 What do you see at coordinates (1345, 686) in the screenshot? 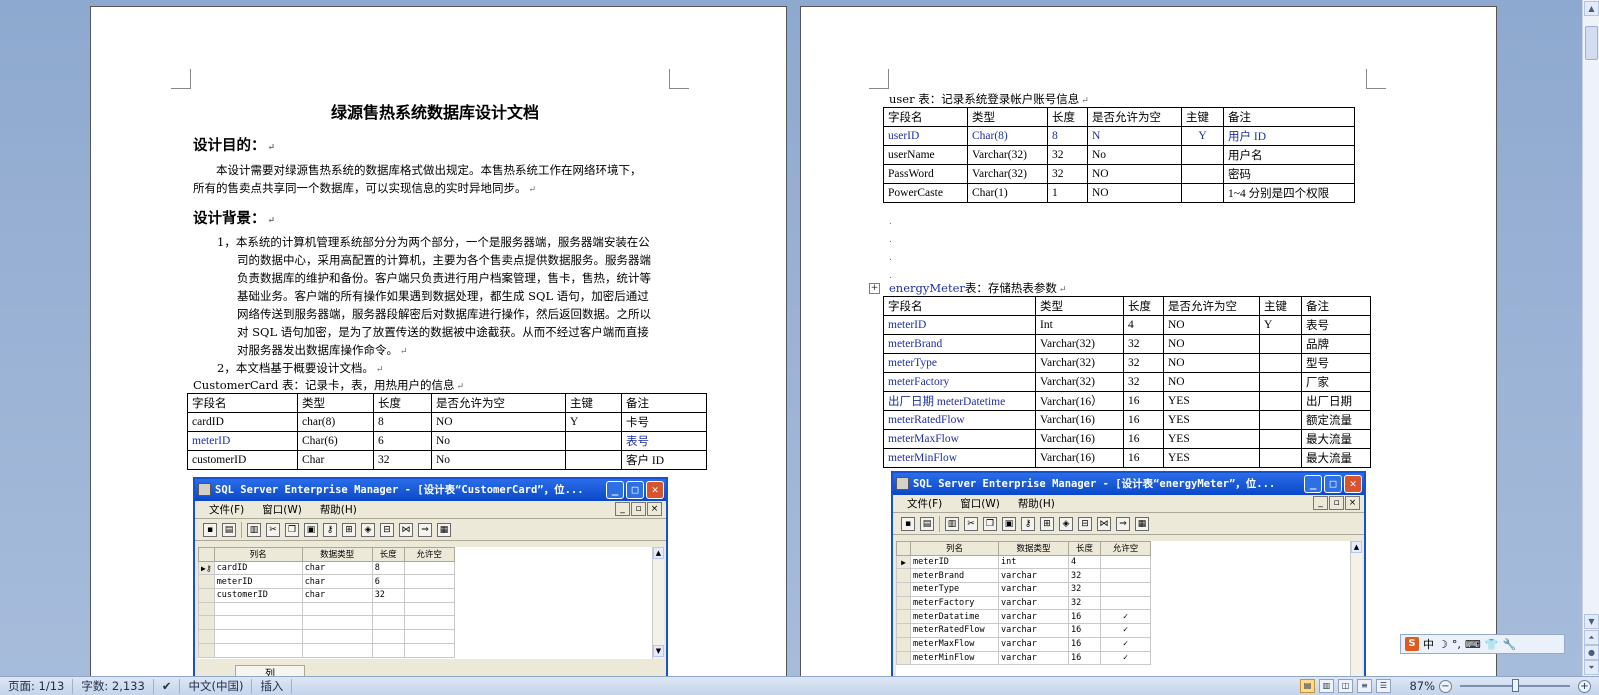
I see `web-layout-icon: ◫` at bounding box center [1345, 686].